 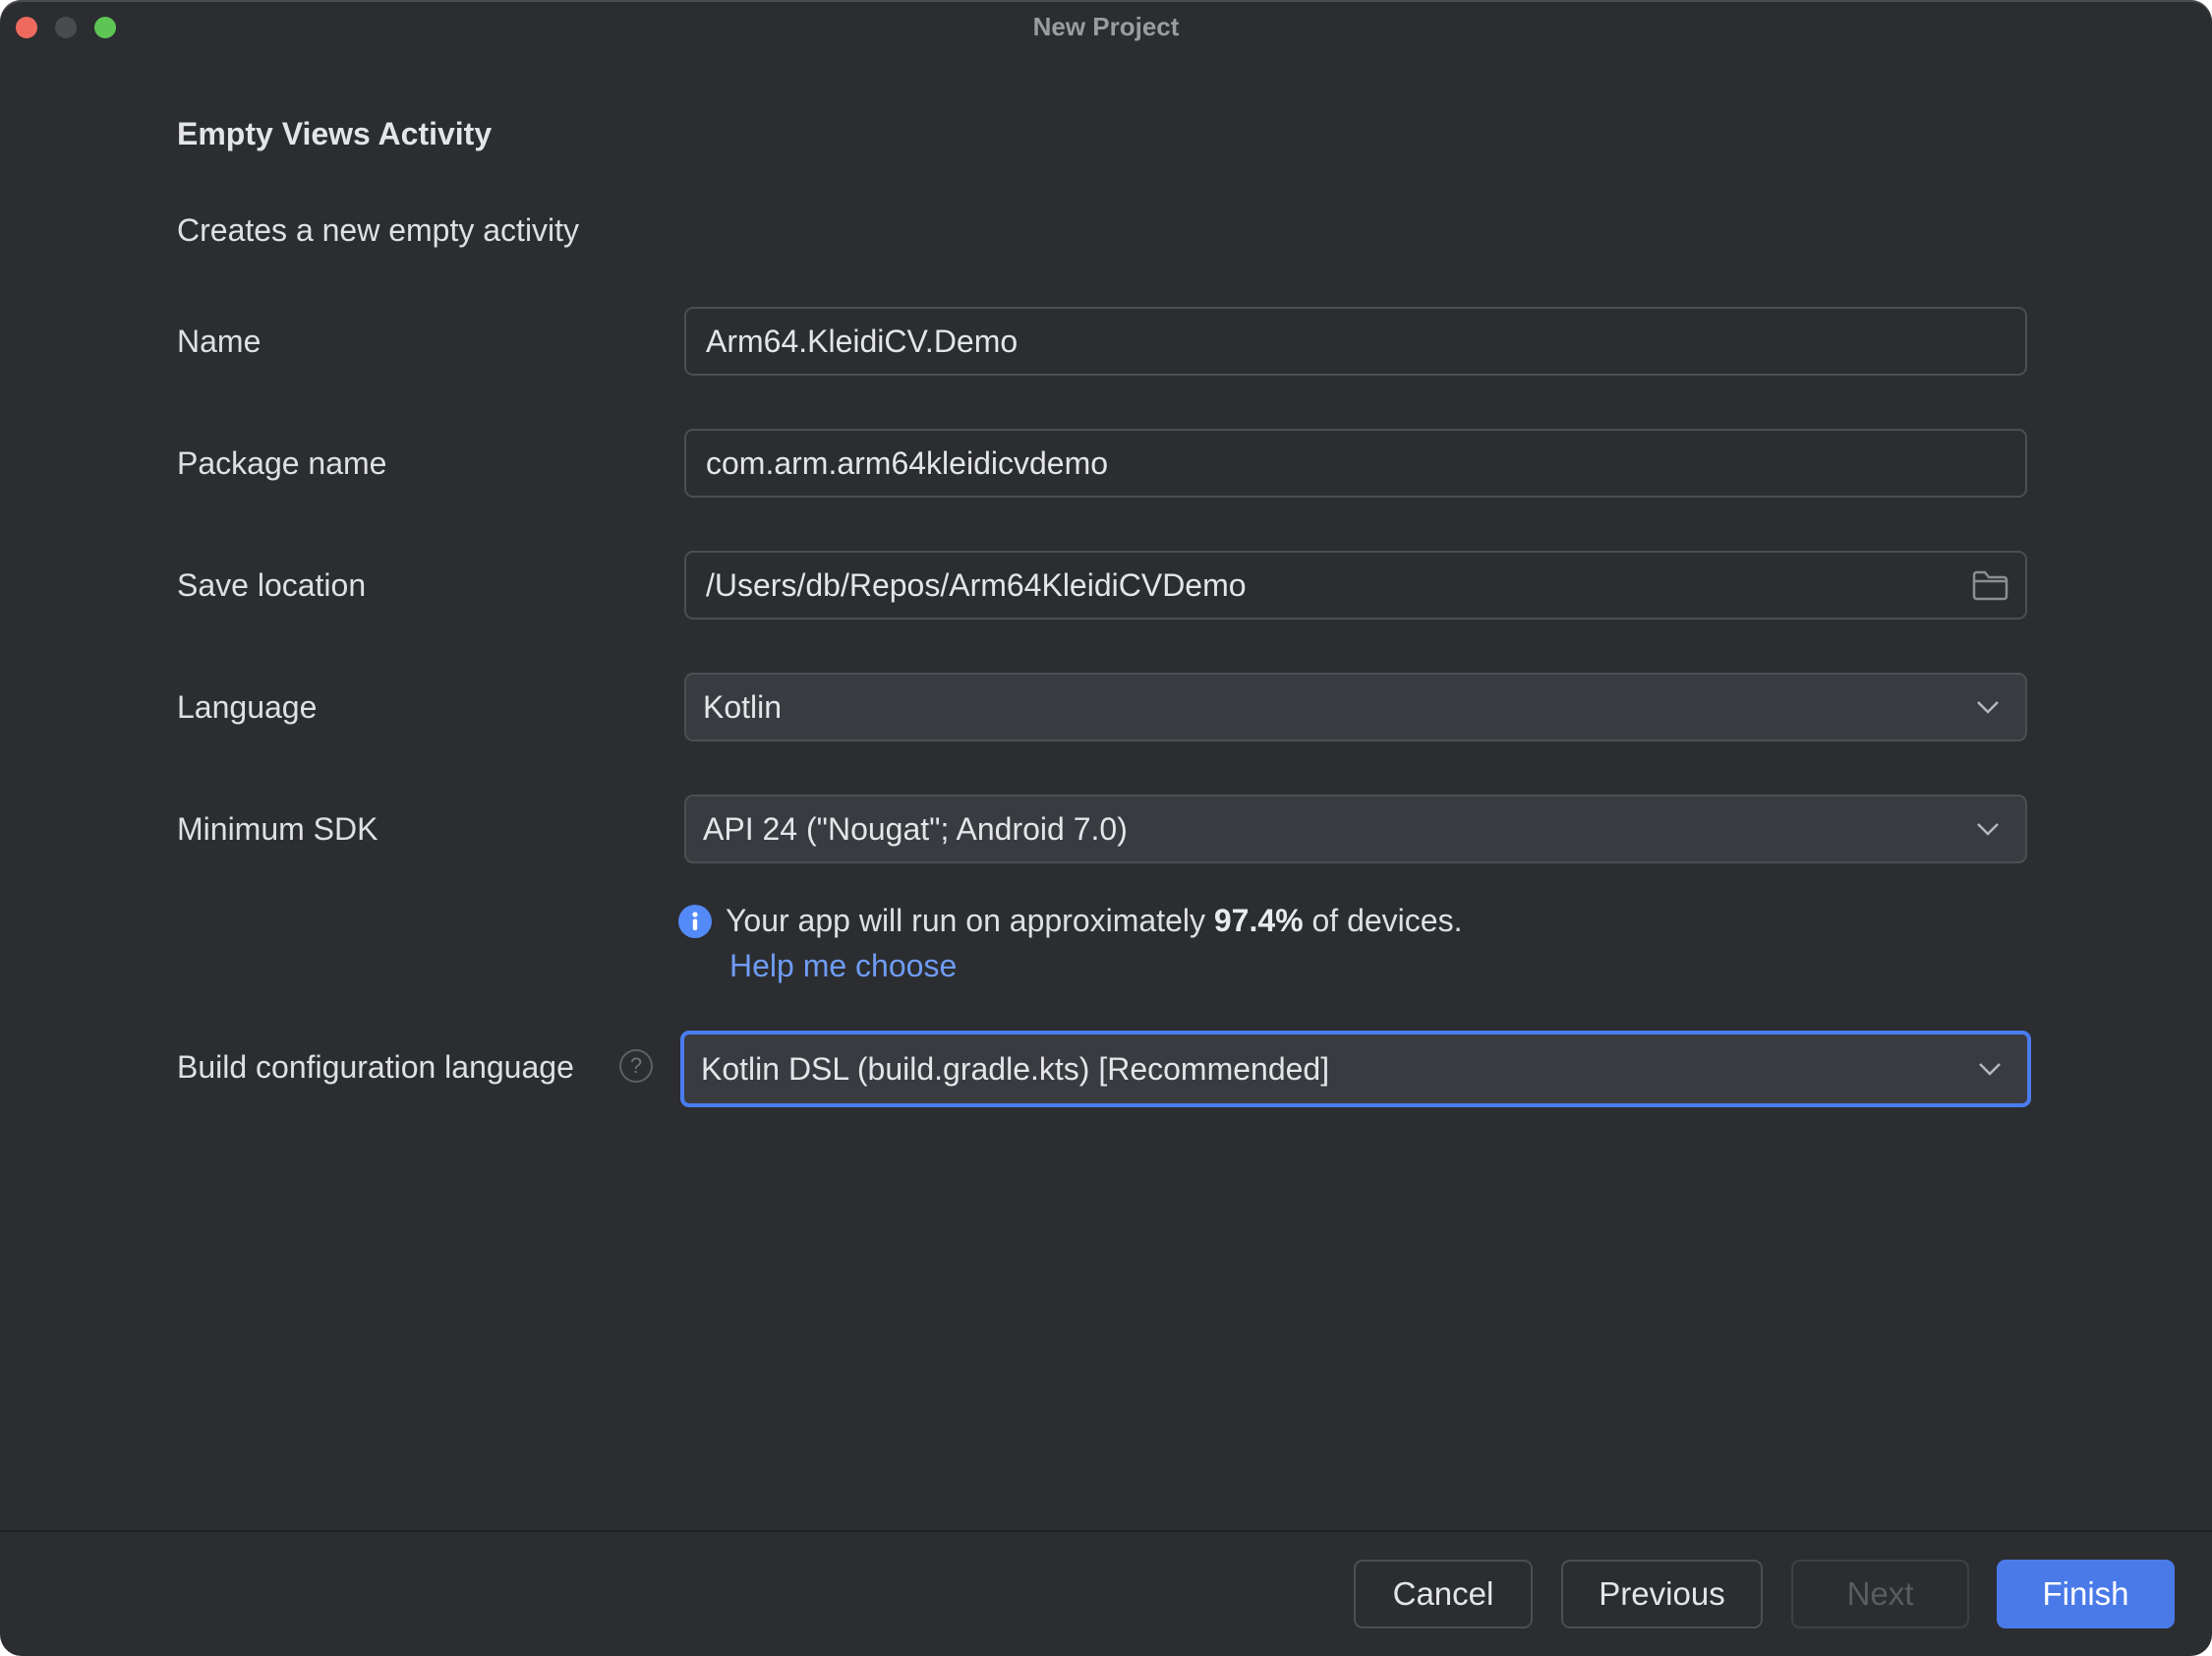 What do you see at coordinates (220, 341) in the screenshot?
I see `name-label: Name` at bounding box center [220, 341].